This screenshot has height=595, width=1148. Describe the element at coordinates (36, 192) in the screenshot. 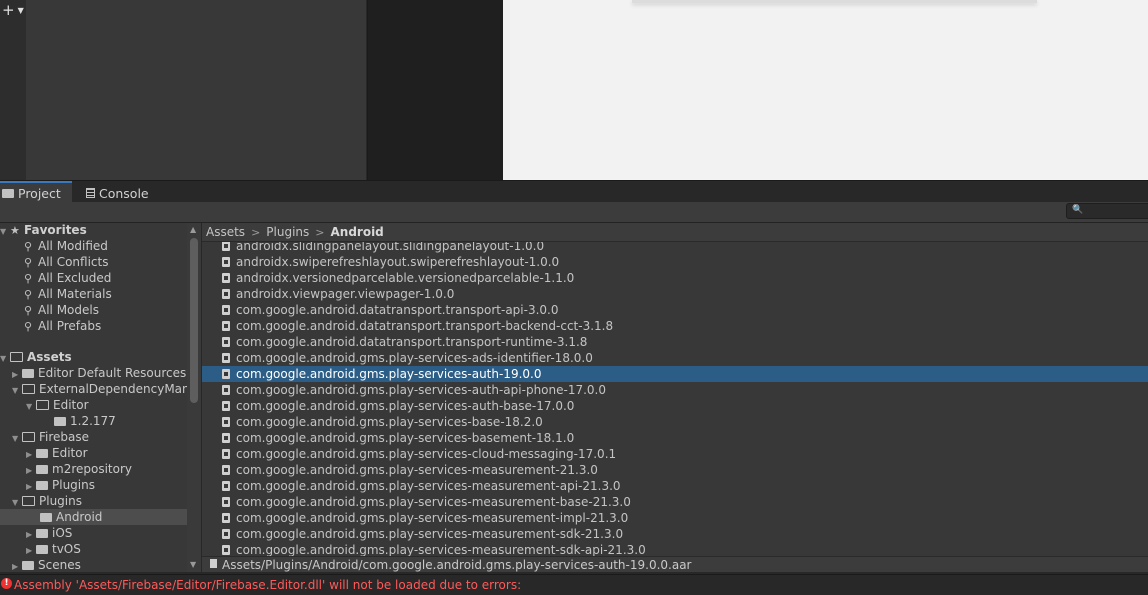

I see `tab-project: Project` at that location.